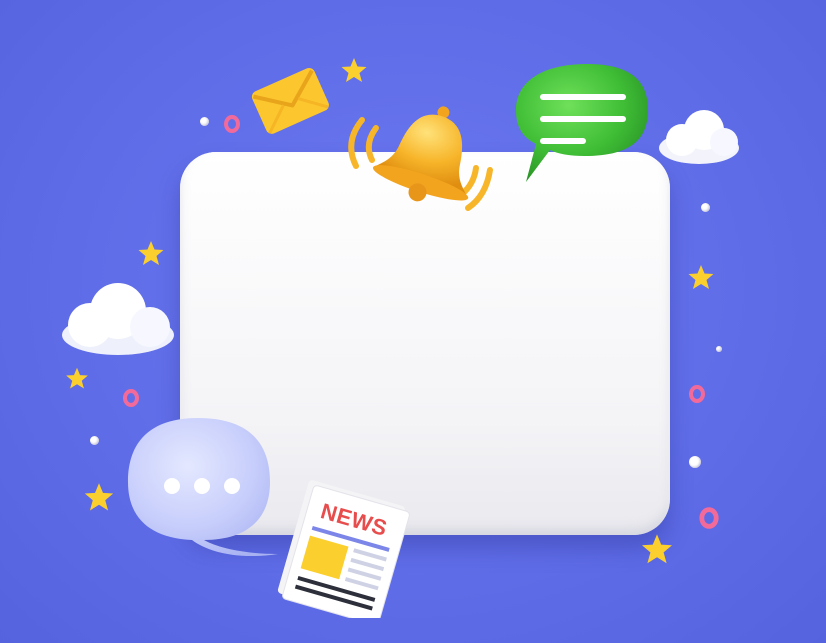  I want to click on envelope-icon, so click(290, 100).